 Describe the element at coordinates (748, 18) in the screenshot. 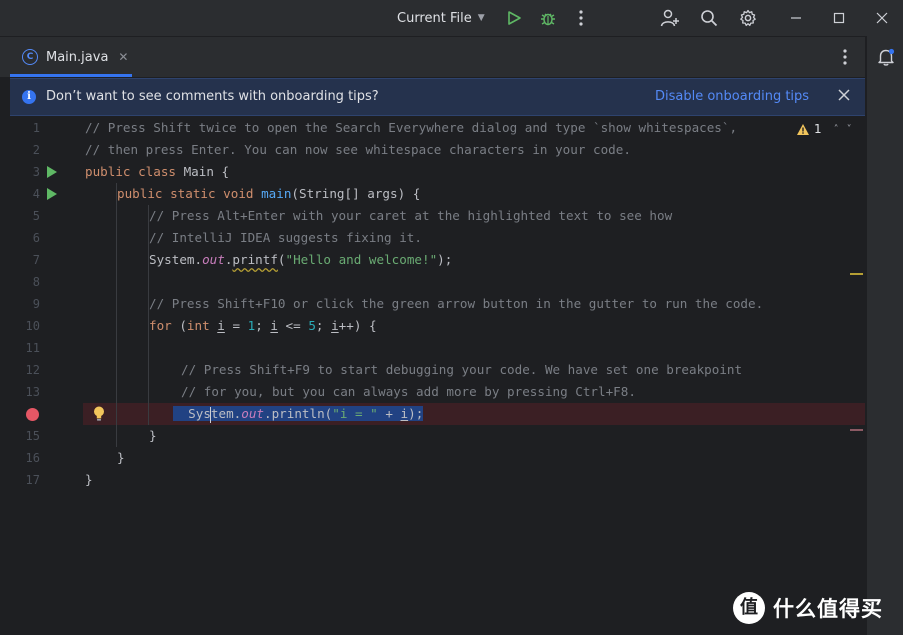

I see `settings-icon` at that location.